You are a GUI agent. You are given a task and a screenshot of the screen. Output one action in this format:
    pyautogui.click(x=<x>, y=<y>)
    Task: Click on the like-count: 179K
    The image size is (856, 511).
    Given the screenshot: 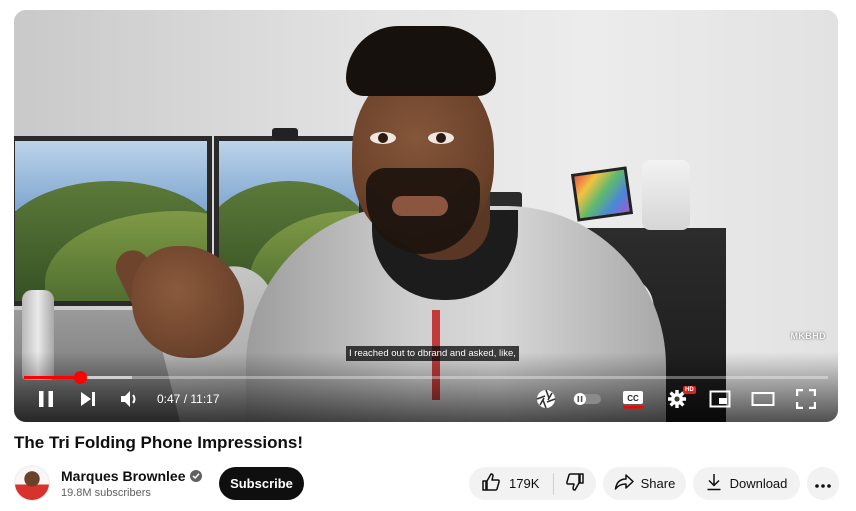 What is the action you would take?
    pyautogui.click(x=524, y=483)
    